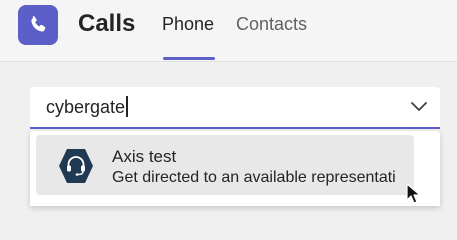  What do you see at coordinates (271, 24) in the screenshot?
I see `tab-contacts: Contacts` at bounding box center [271, 24].